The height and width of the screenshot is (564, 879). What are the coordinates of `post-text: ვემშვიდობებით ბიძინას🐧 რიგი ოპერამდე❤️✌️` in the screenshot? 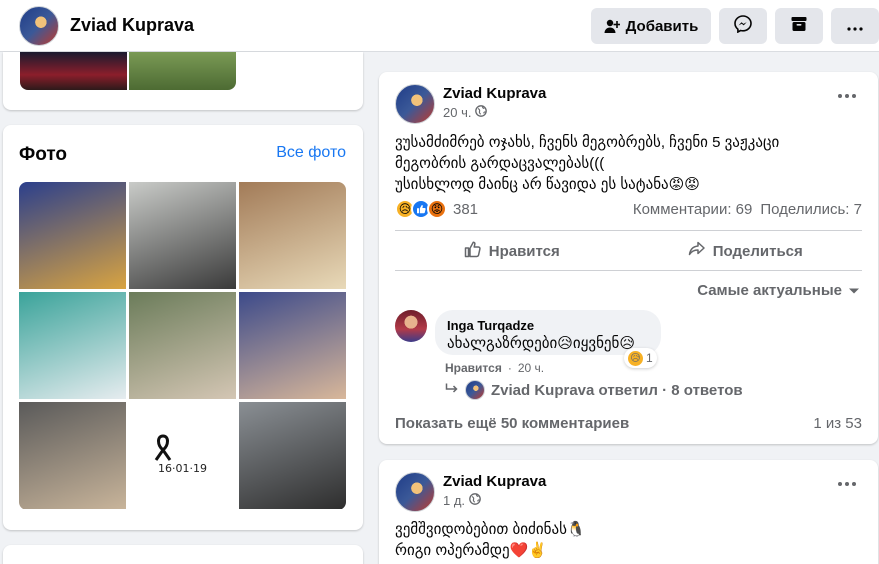 It's located at (490, 540).